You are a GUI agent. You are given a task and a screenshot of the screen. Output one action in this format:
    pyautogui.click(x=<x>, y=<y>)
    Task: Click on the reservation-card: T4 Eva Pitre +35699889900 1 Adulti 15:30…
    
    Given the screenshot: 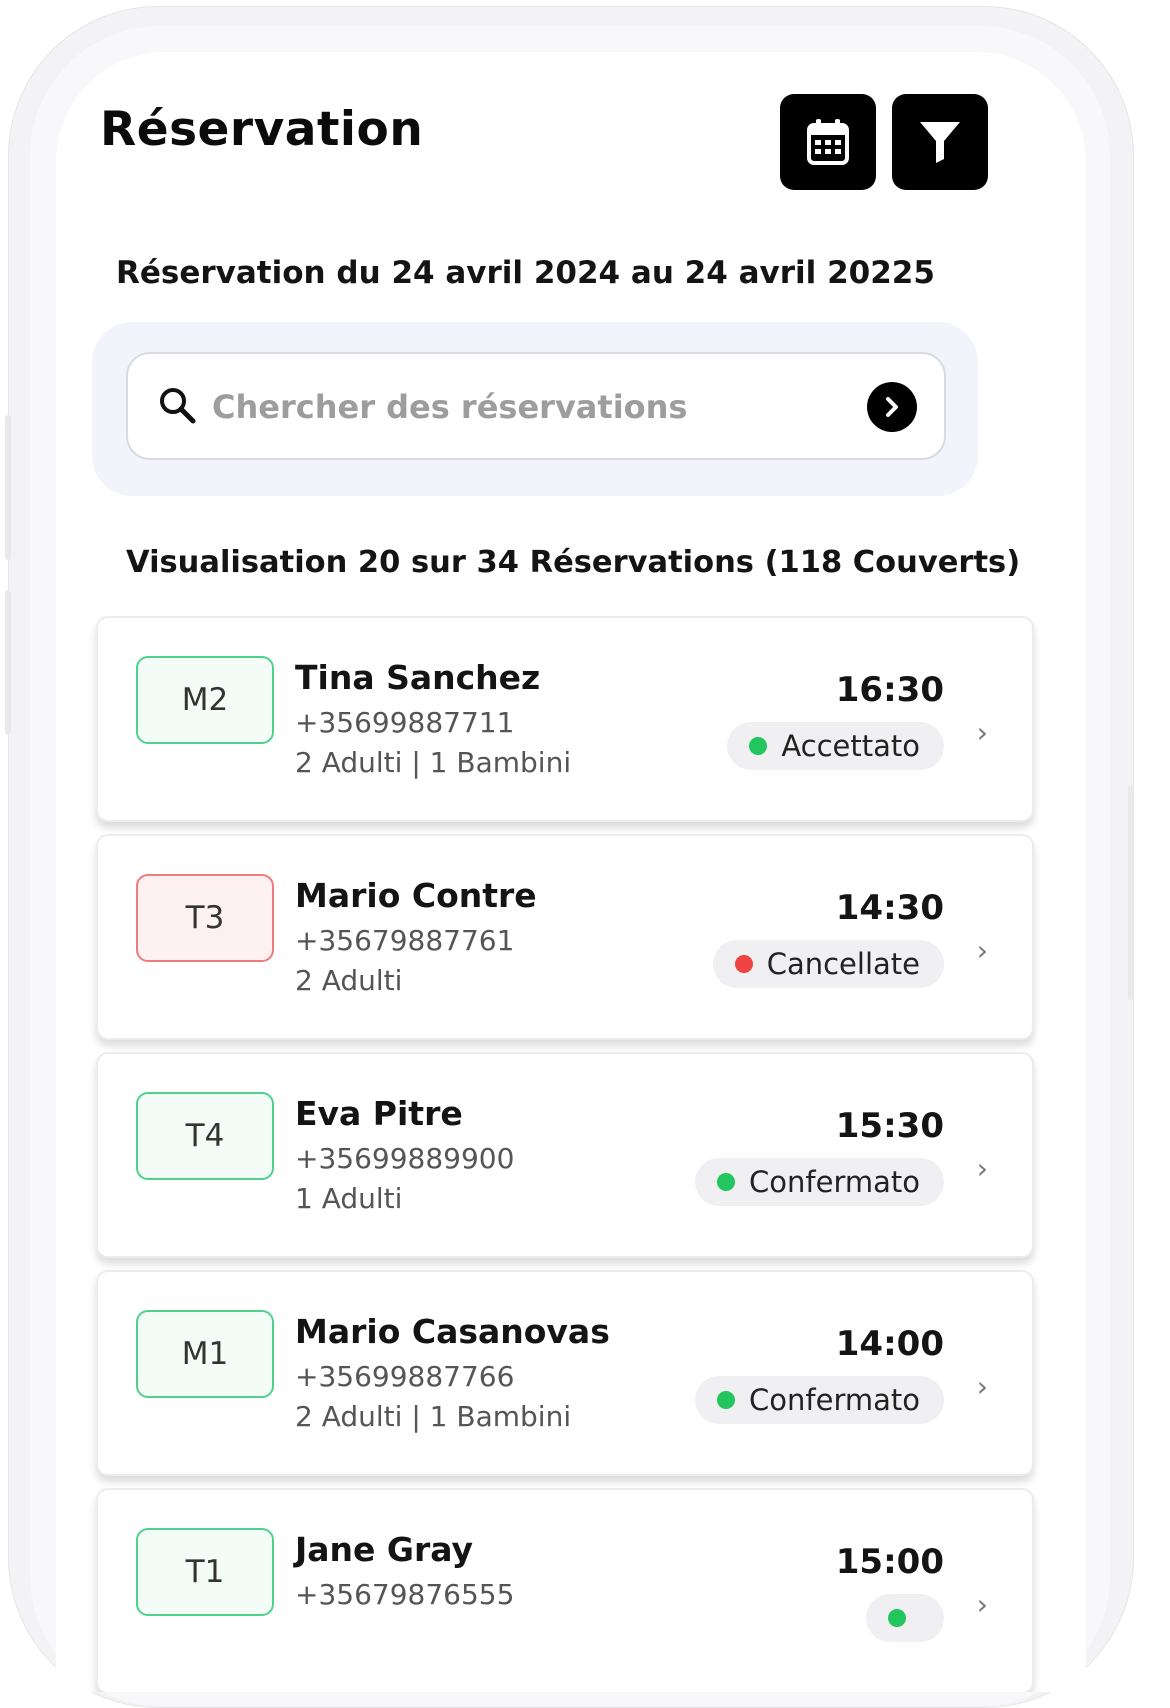 What is the action you would take?
    pyautogui.click(x=565, y=1155)
    